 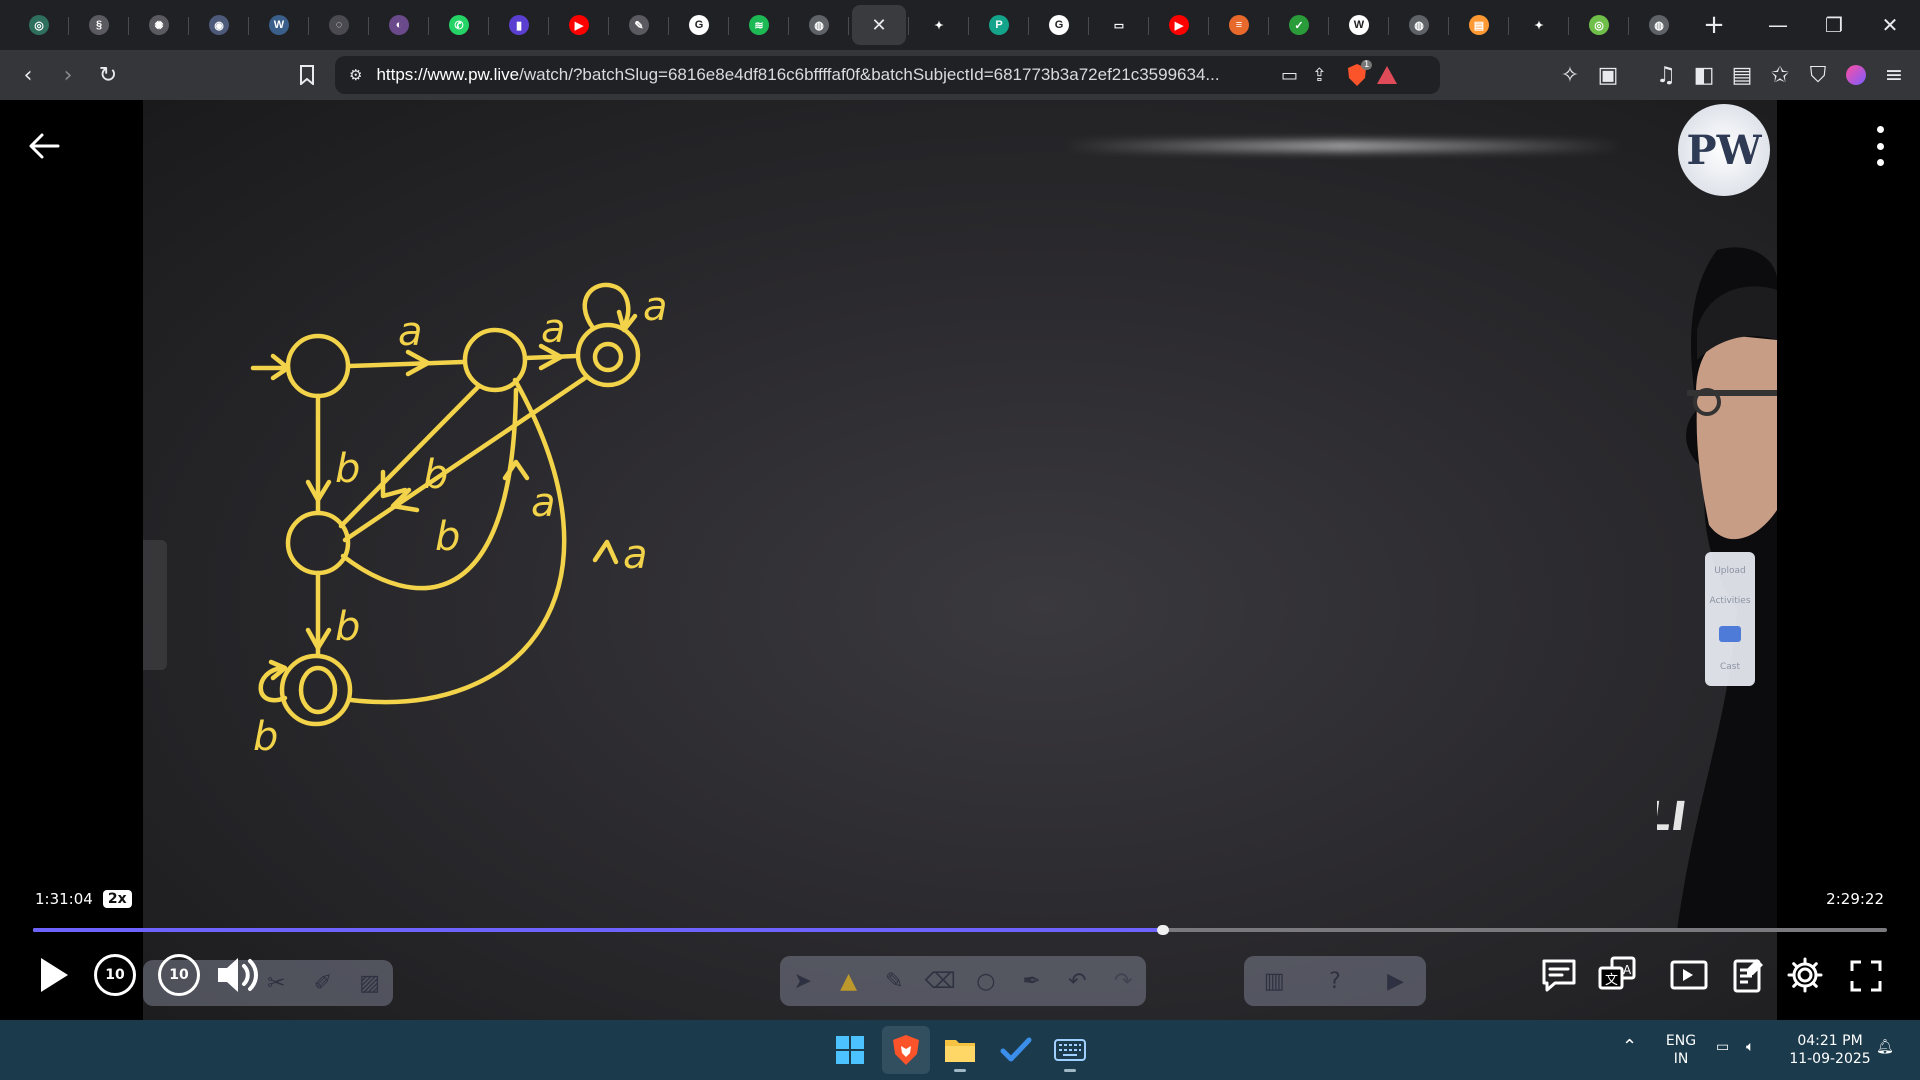 What do you see at coordinates (1016, 1050) in the screenshot?
I see `todo-icon` at bounding box center [1016, 1050].